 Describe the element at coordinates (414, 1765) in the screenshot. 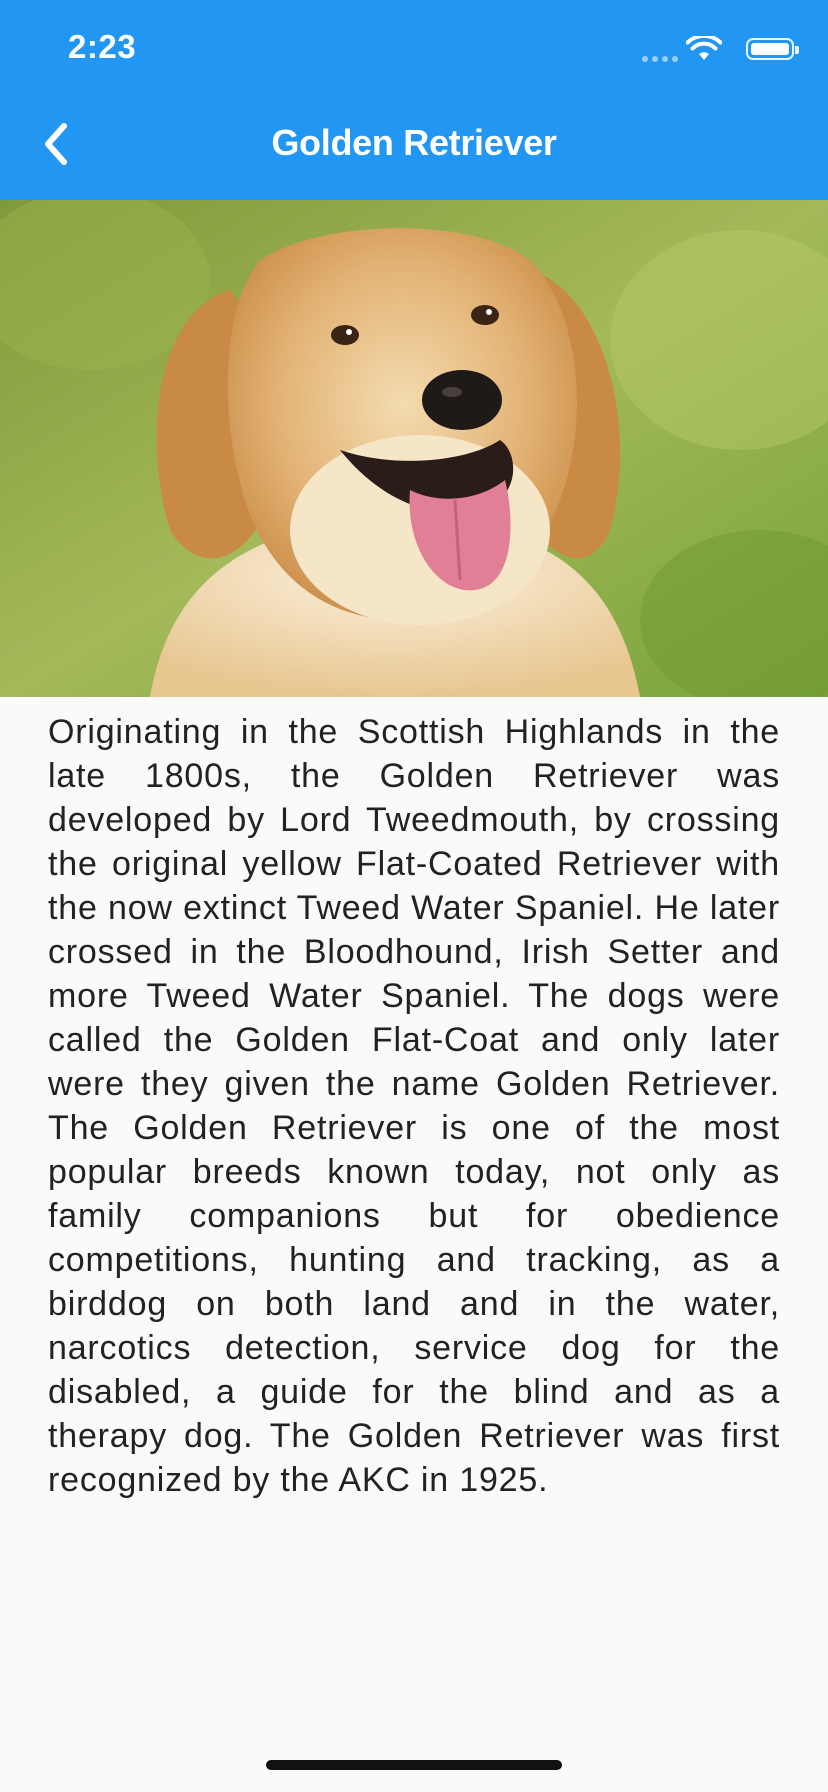

I see `home-indicator` at that location.